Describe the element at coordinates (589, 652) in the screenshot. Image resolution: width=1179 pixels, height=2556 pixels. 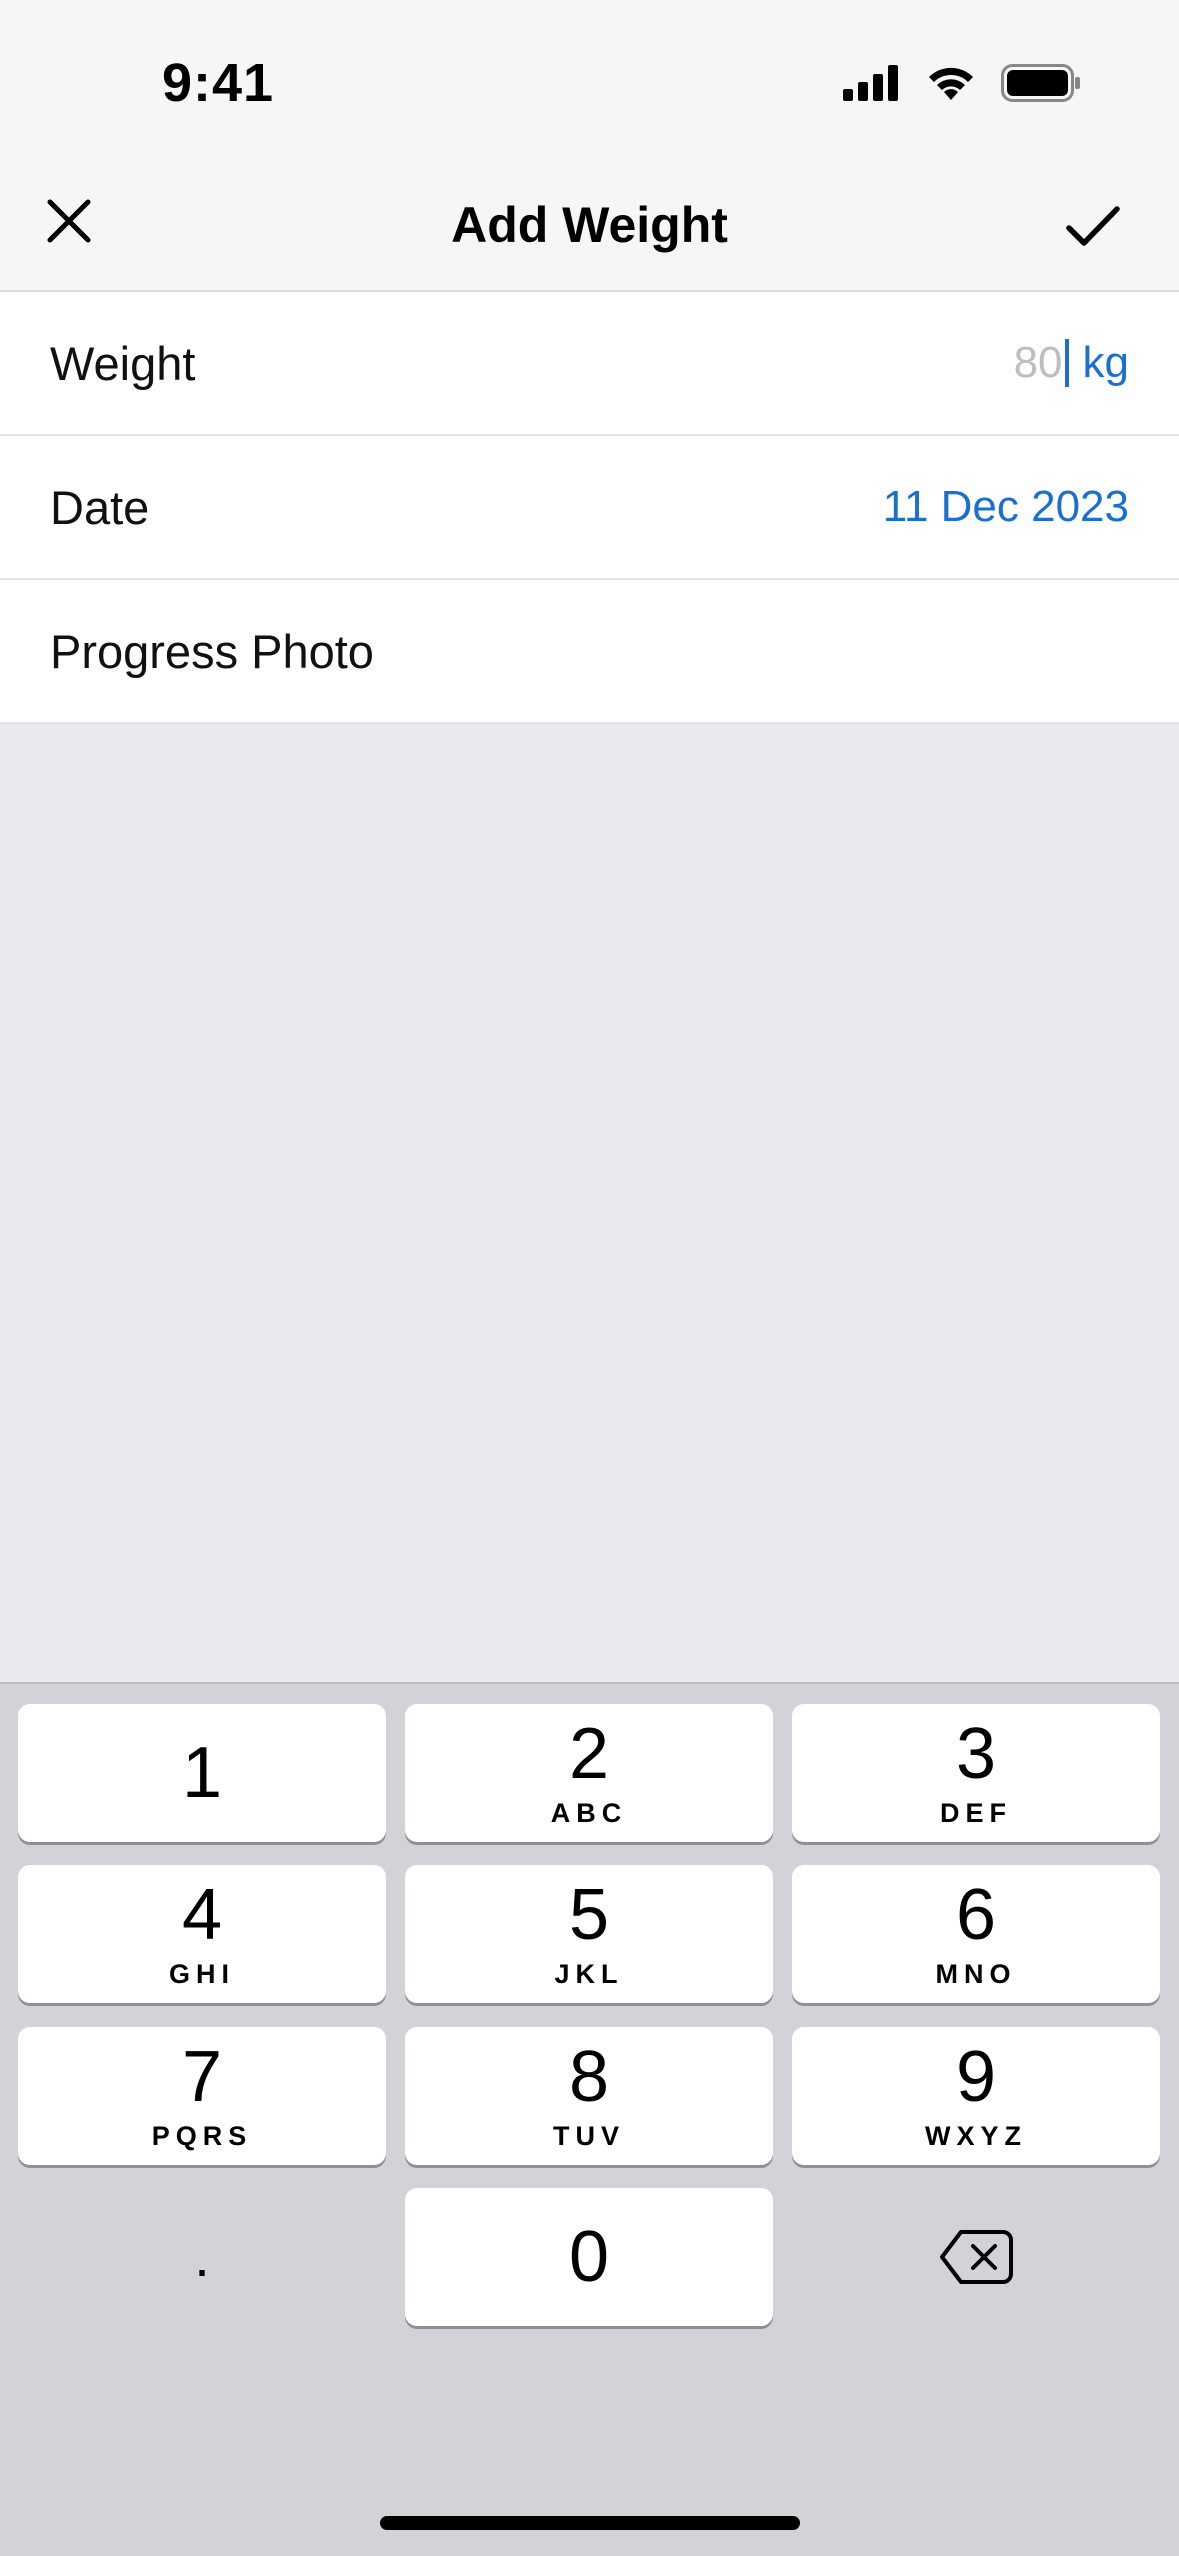
I see `progress-photo-row: Progress Photo` at that location.